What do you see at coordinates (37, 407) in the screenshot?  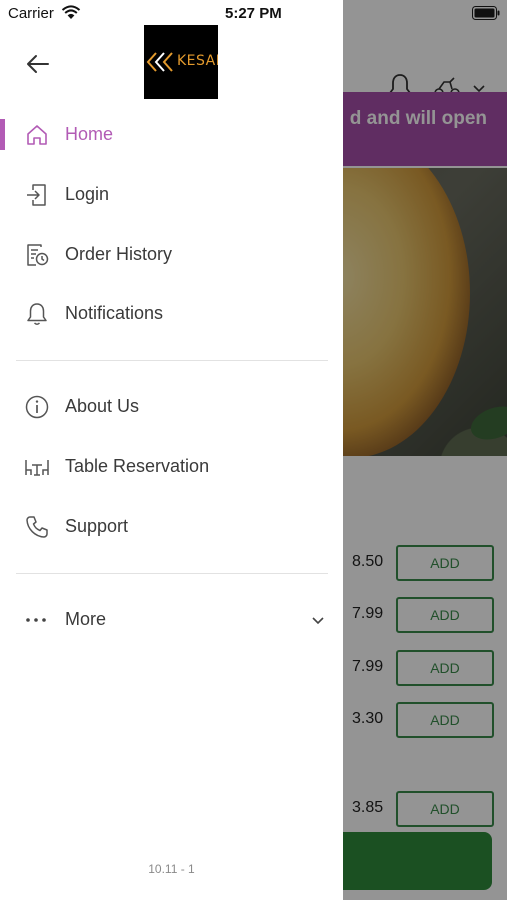 I see `info-icon` at bounding box center [37, 407].